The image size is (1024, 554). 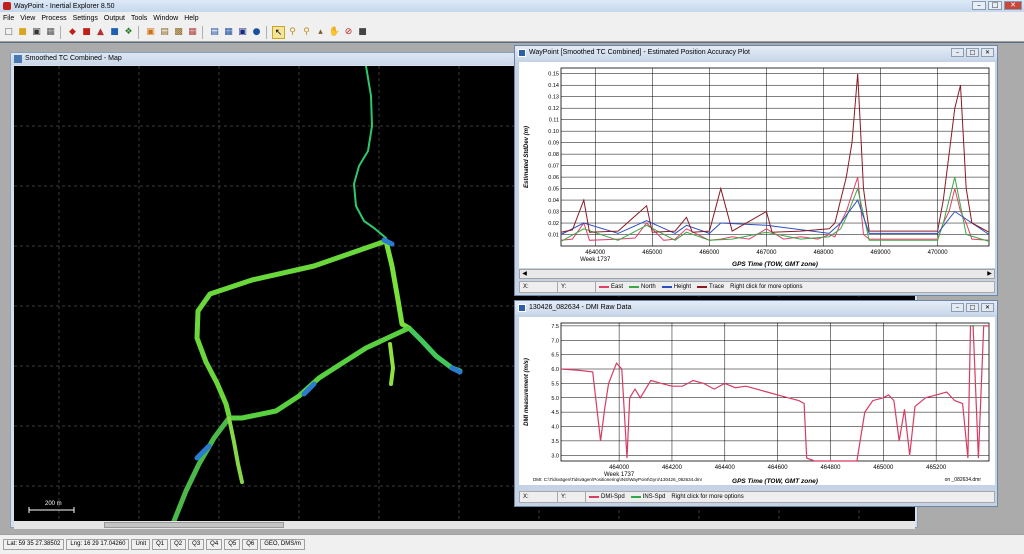 I want to click on minimize-button: –, so click(x=979, y=5).